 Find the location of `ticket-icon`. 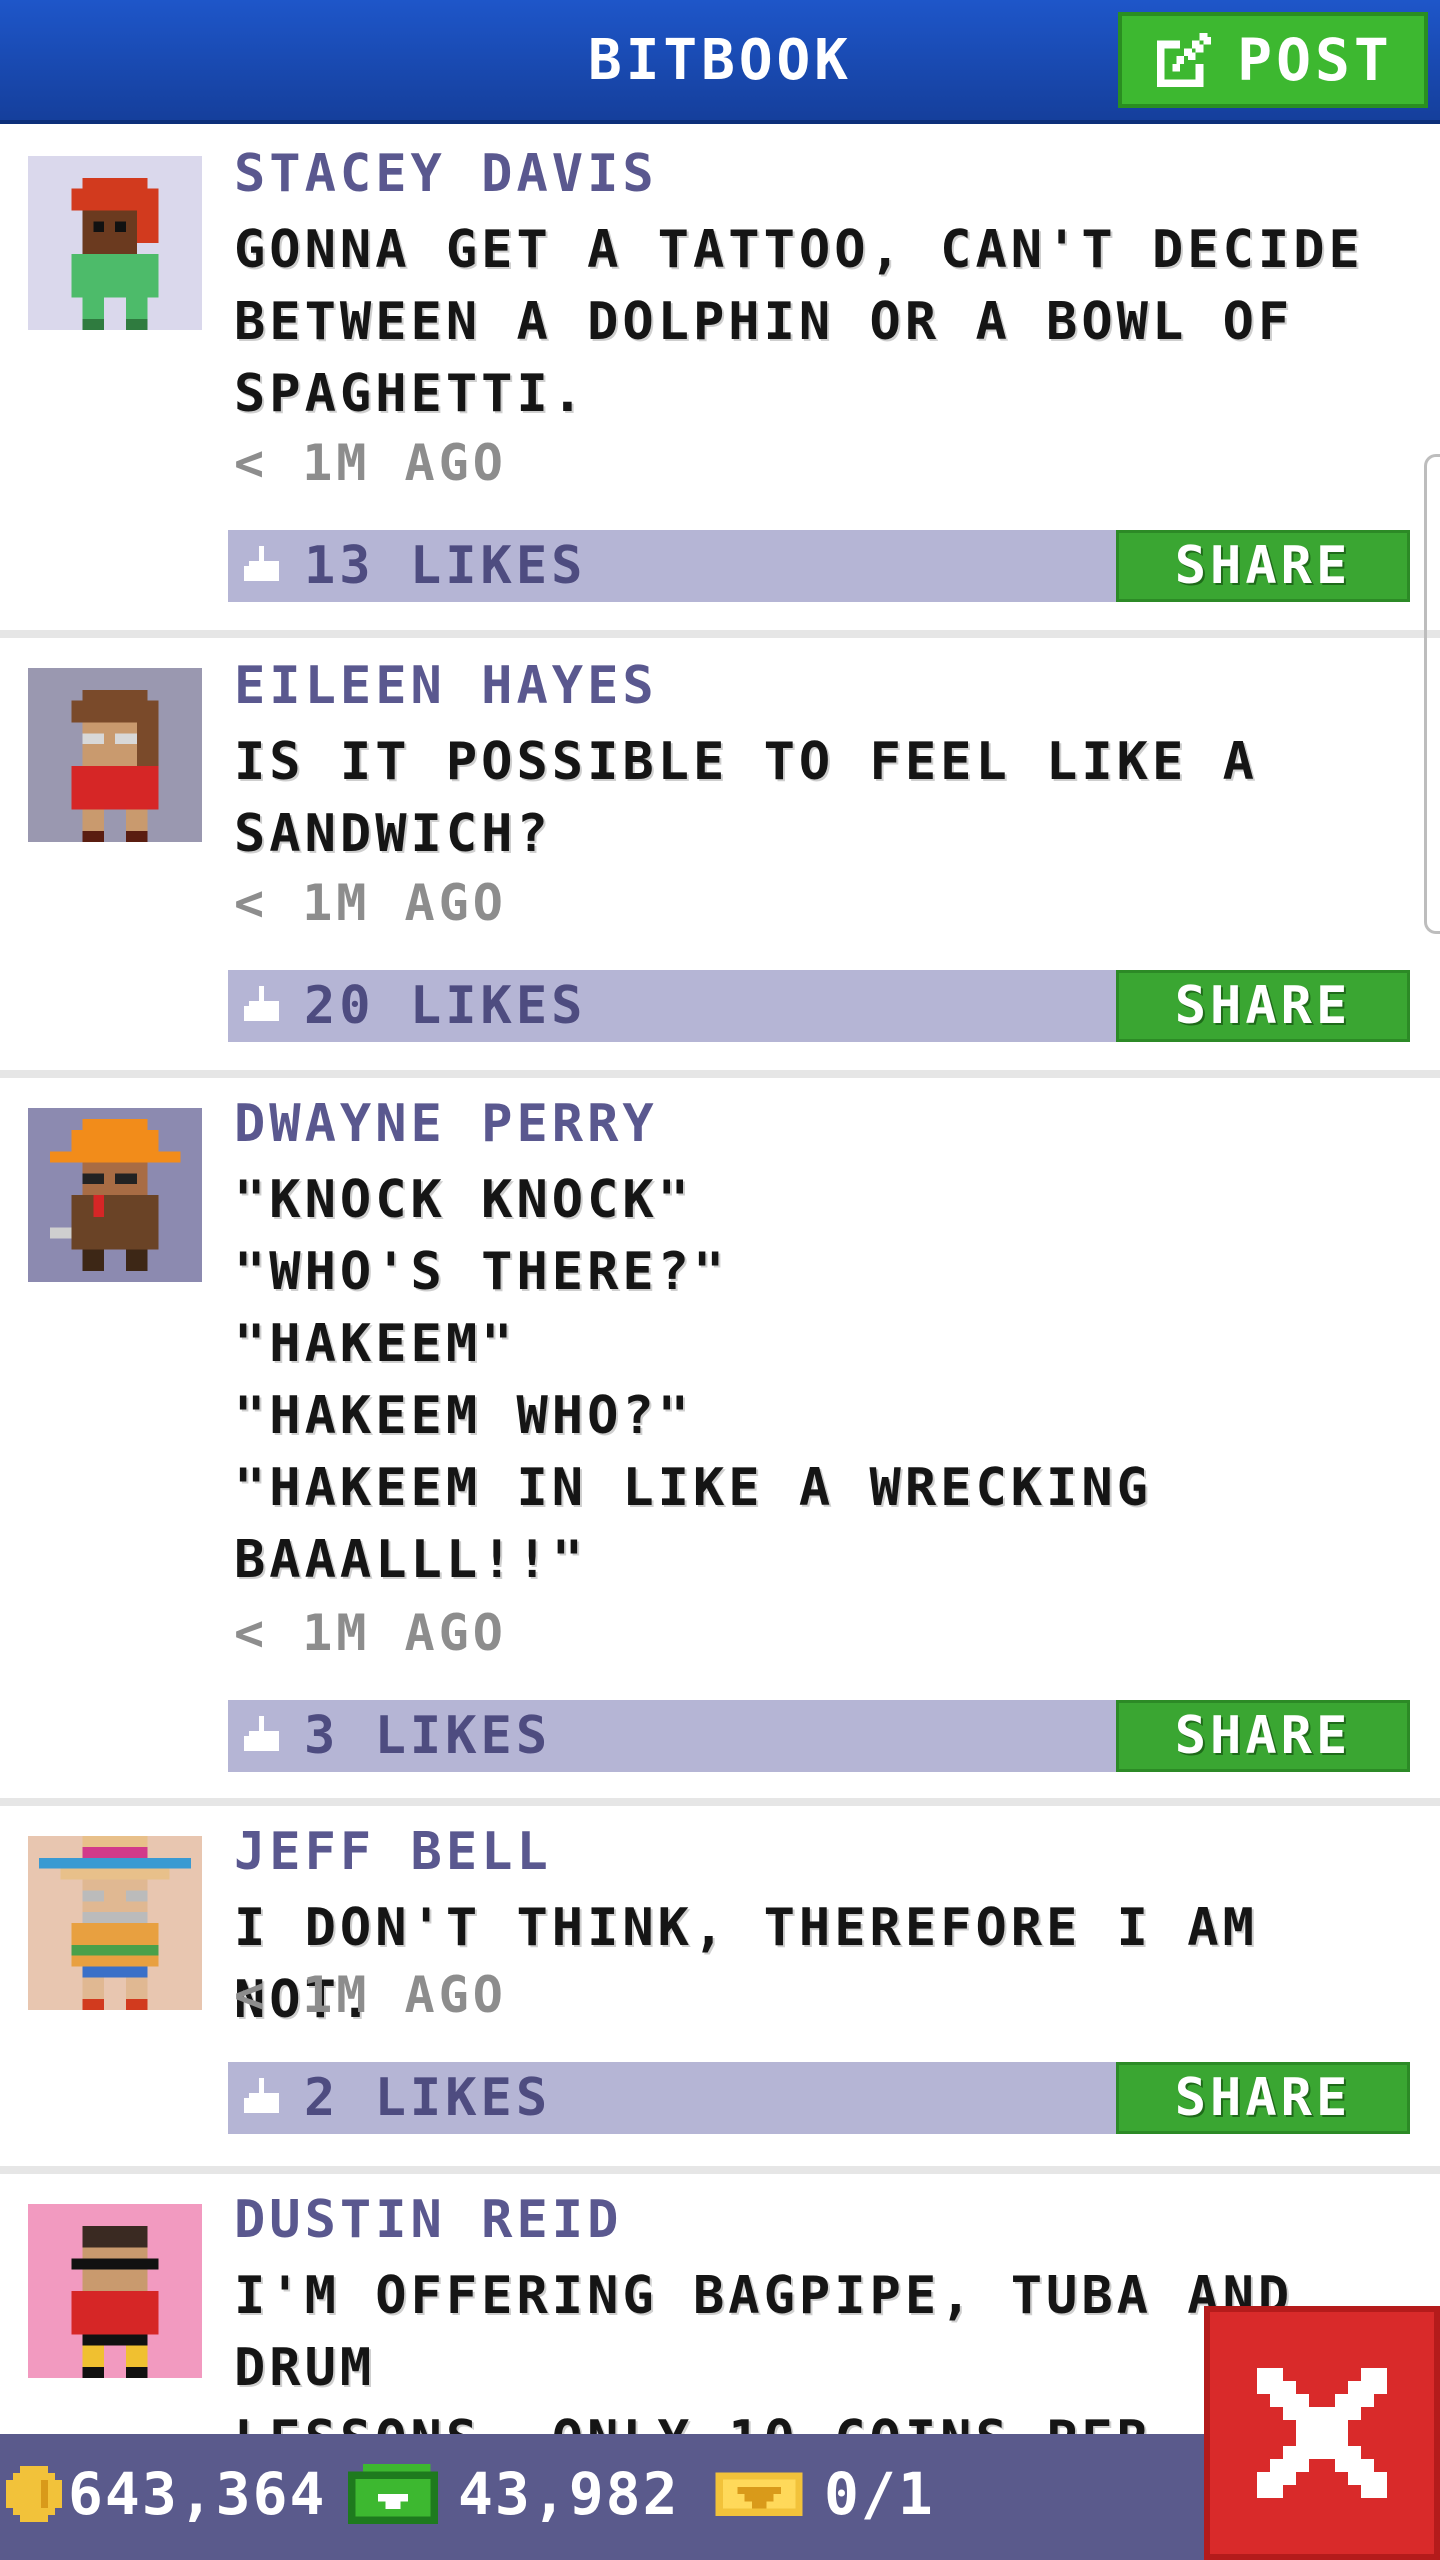

ticket-icon is located at coordinates (759, 2494).